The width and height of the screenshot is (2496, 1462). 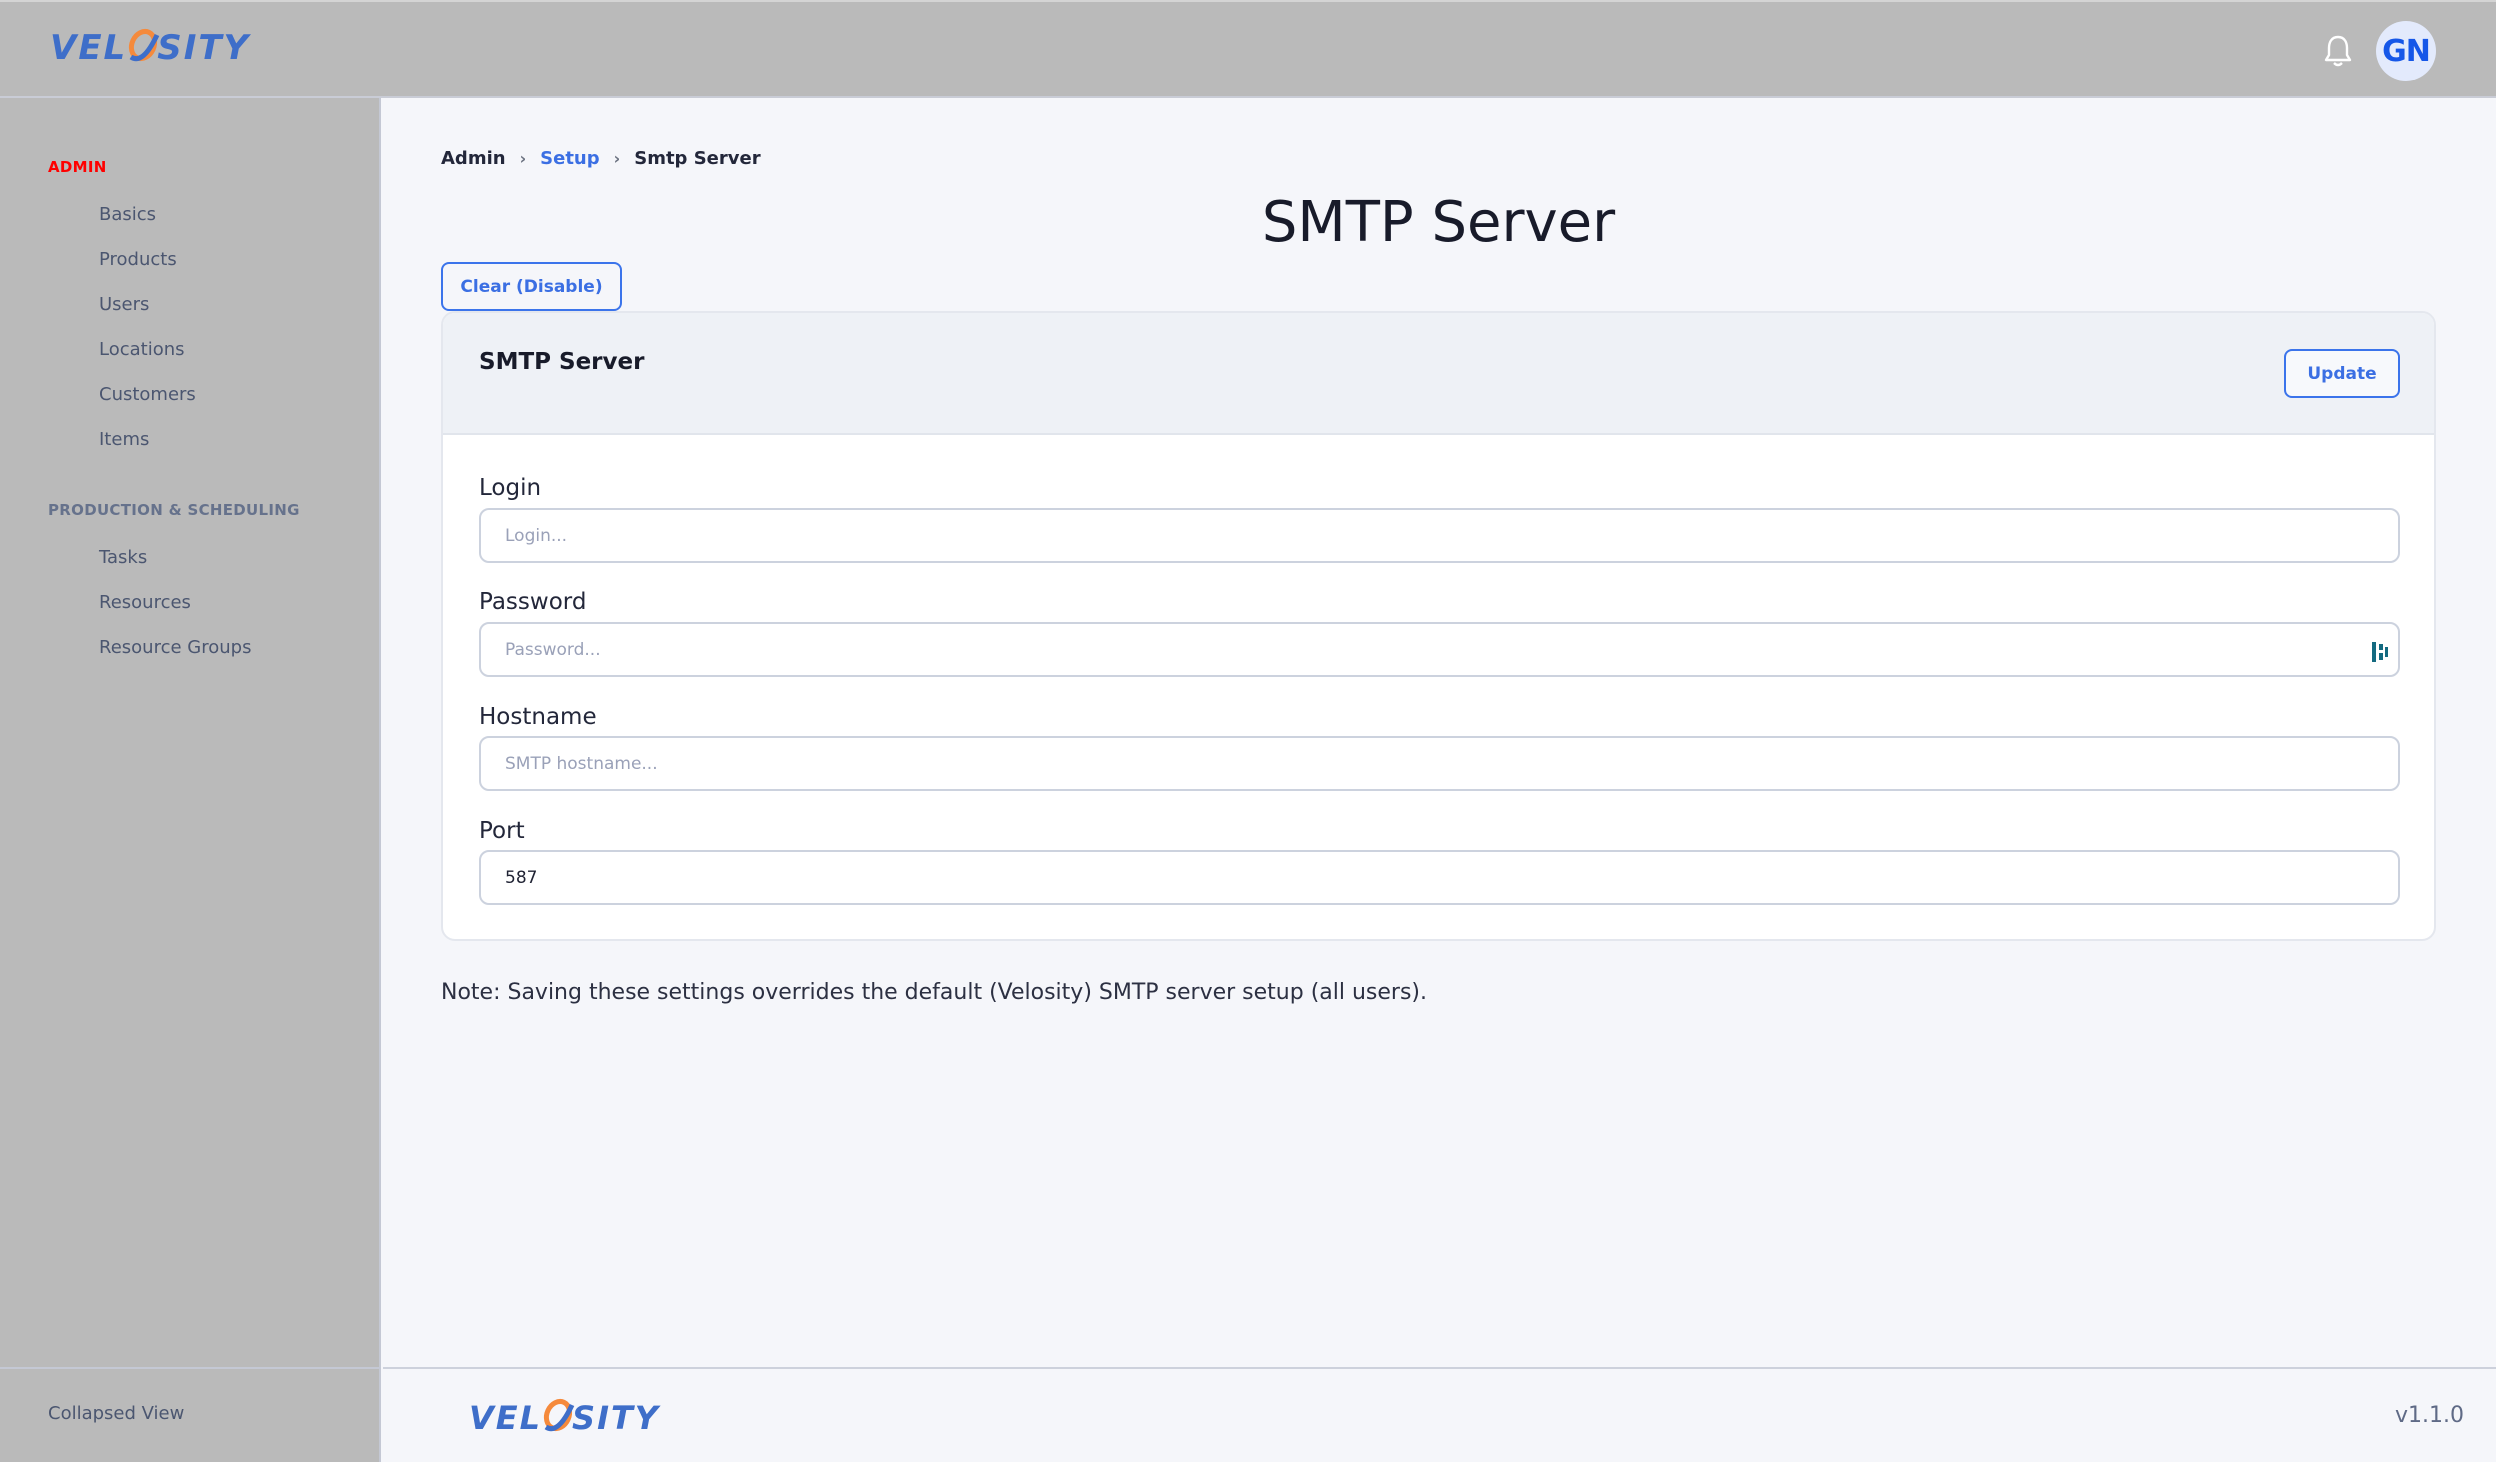 I want to click on login-input, so click(x=1439, y=535).